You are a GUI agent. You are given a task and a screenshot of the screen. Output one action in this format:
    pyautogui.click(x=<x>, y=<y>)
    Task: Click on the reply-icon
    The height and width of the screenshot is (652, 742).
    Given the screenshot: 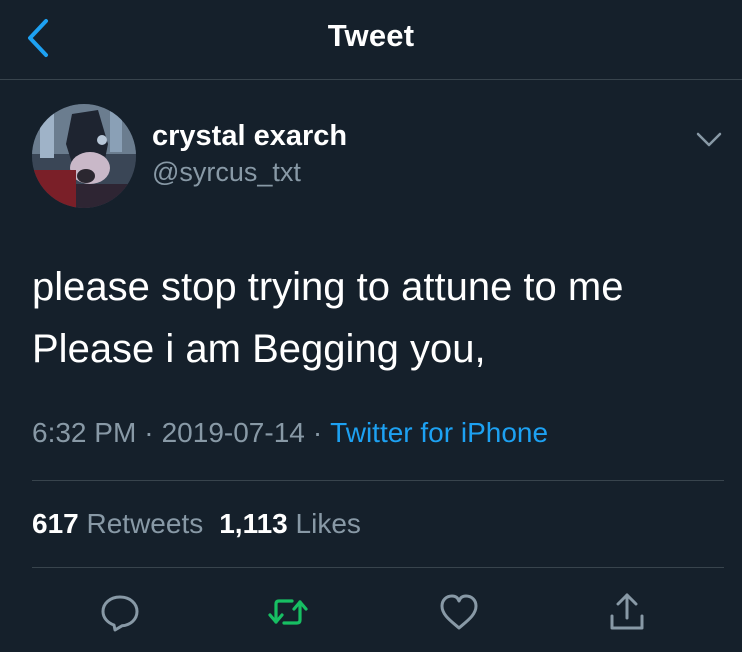 What is the action you would take?
    pyautogui.click(x=120, y=613)
    